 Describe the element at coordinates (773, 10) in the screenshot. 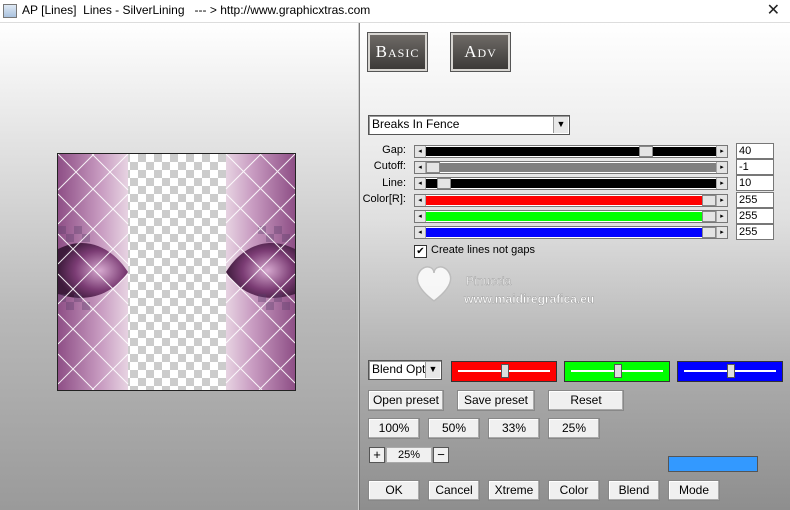

I see `close-icon: ✕` at that location.